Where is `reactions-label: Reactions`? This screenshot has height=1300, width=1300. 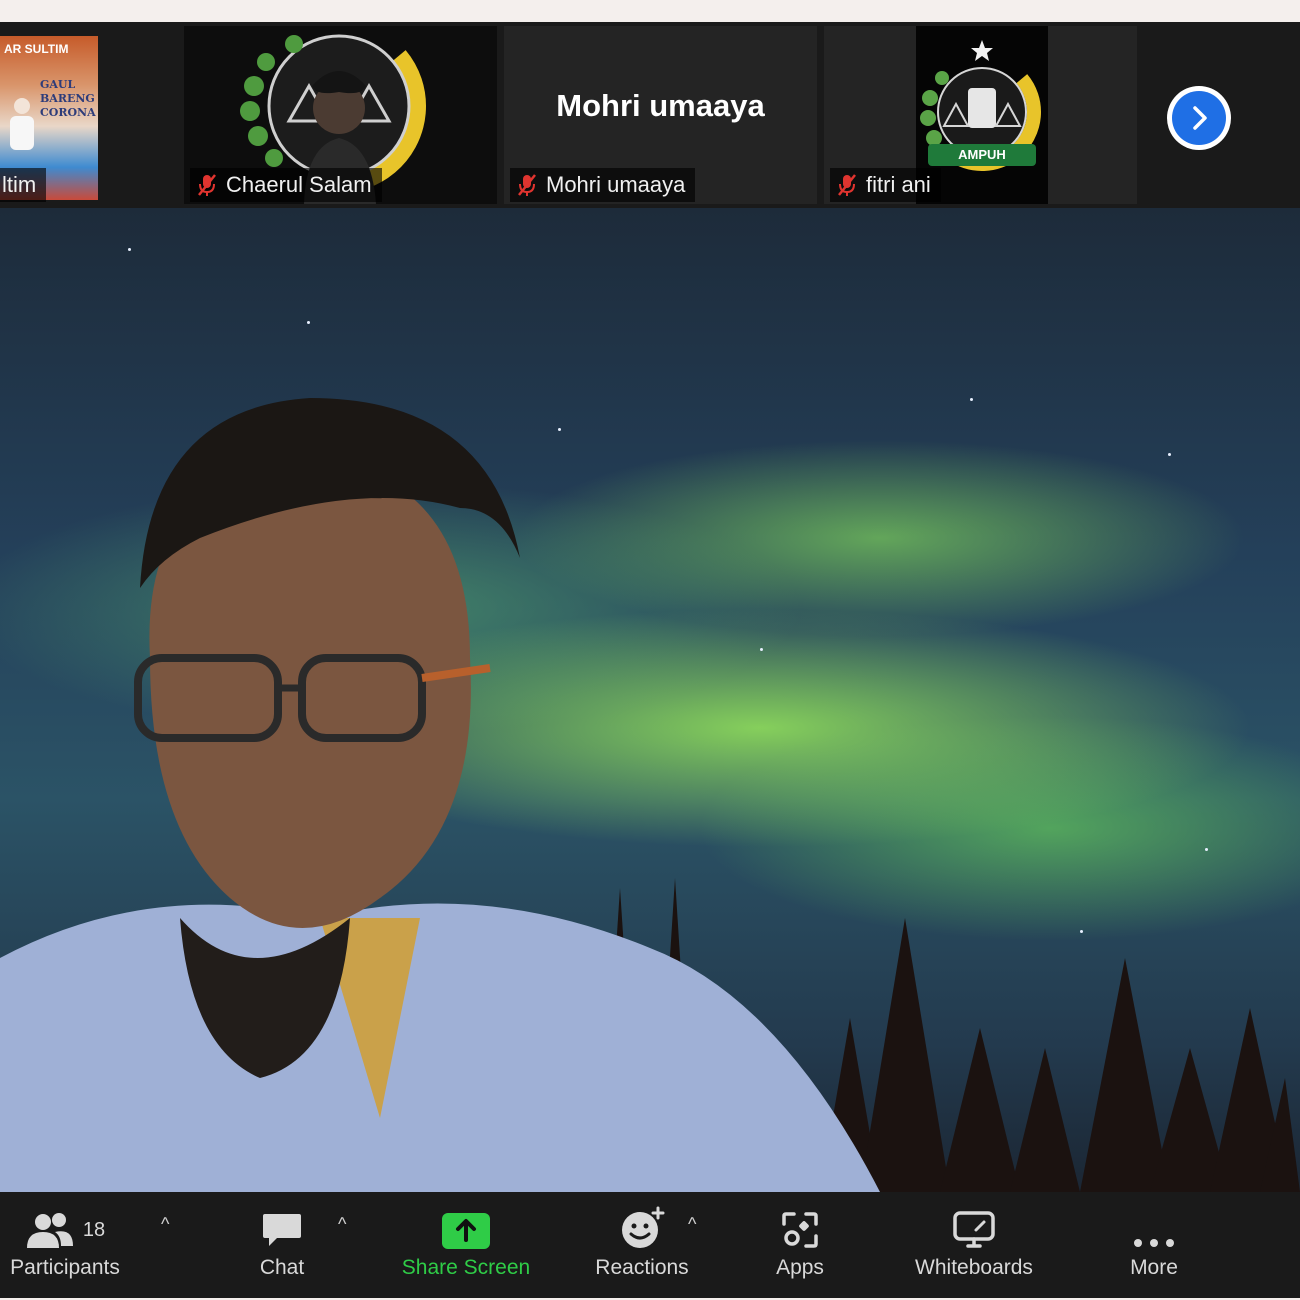 reactions-label: Reactions is located at coordinates (642, 1267).